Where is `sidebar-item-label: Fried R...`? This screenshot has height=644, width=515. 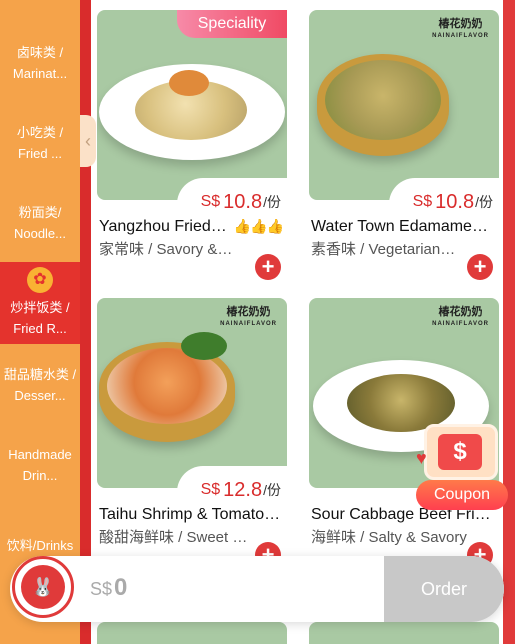
sidebar-item-label: Fried R... is located at coordinates (40, 328).